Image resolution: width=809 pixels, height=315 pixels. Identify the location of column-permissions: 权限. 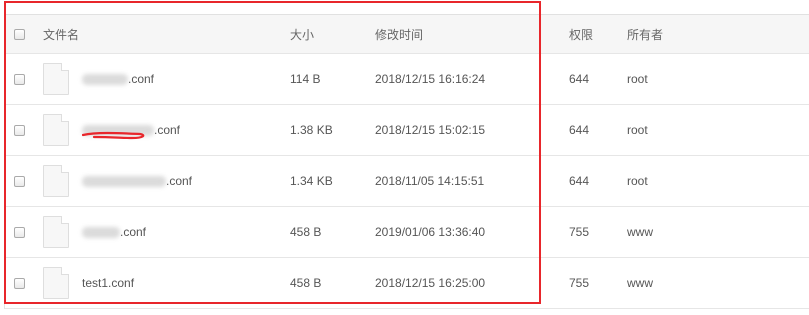
(581, 34).